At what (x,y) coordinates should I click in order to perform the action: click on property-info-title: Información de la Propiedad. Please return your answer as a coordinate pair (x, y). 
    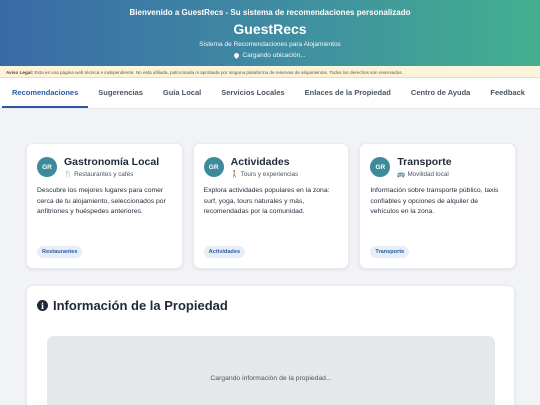
    Looking at the image, I should click on (140, 305).